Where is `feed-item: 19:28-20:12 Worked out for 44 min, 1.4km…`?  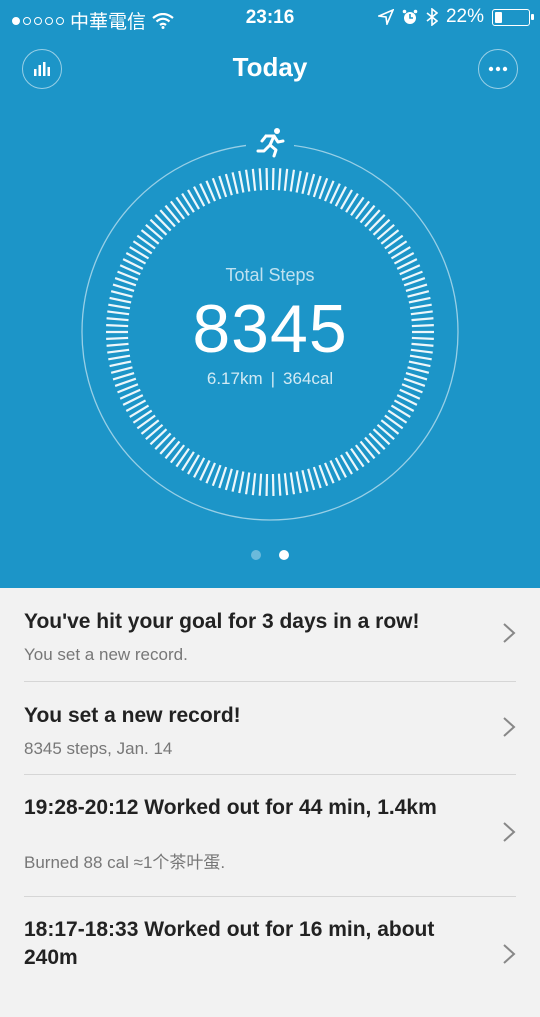 feed-item: 19:28-20:12 Worked out for 44 min, 1.4km… is located at coordinates (270, 836).